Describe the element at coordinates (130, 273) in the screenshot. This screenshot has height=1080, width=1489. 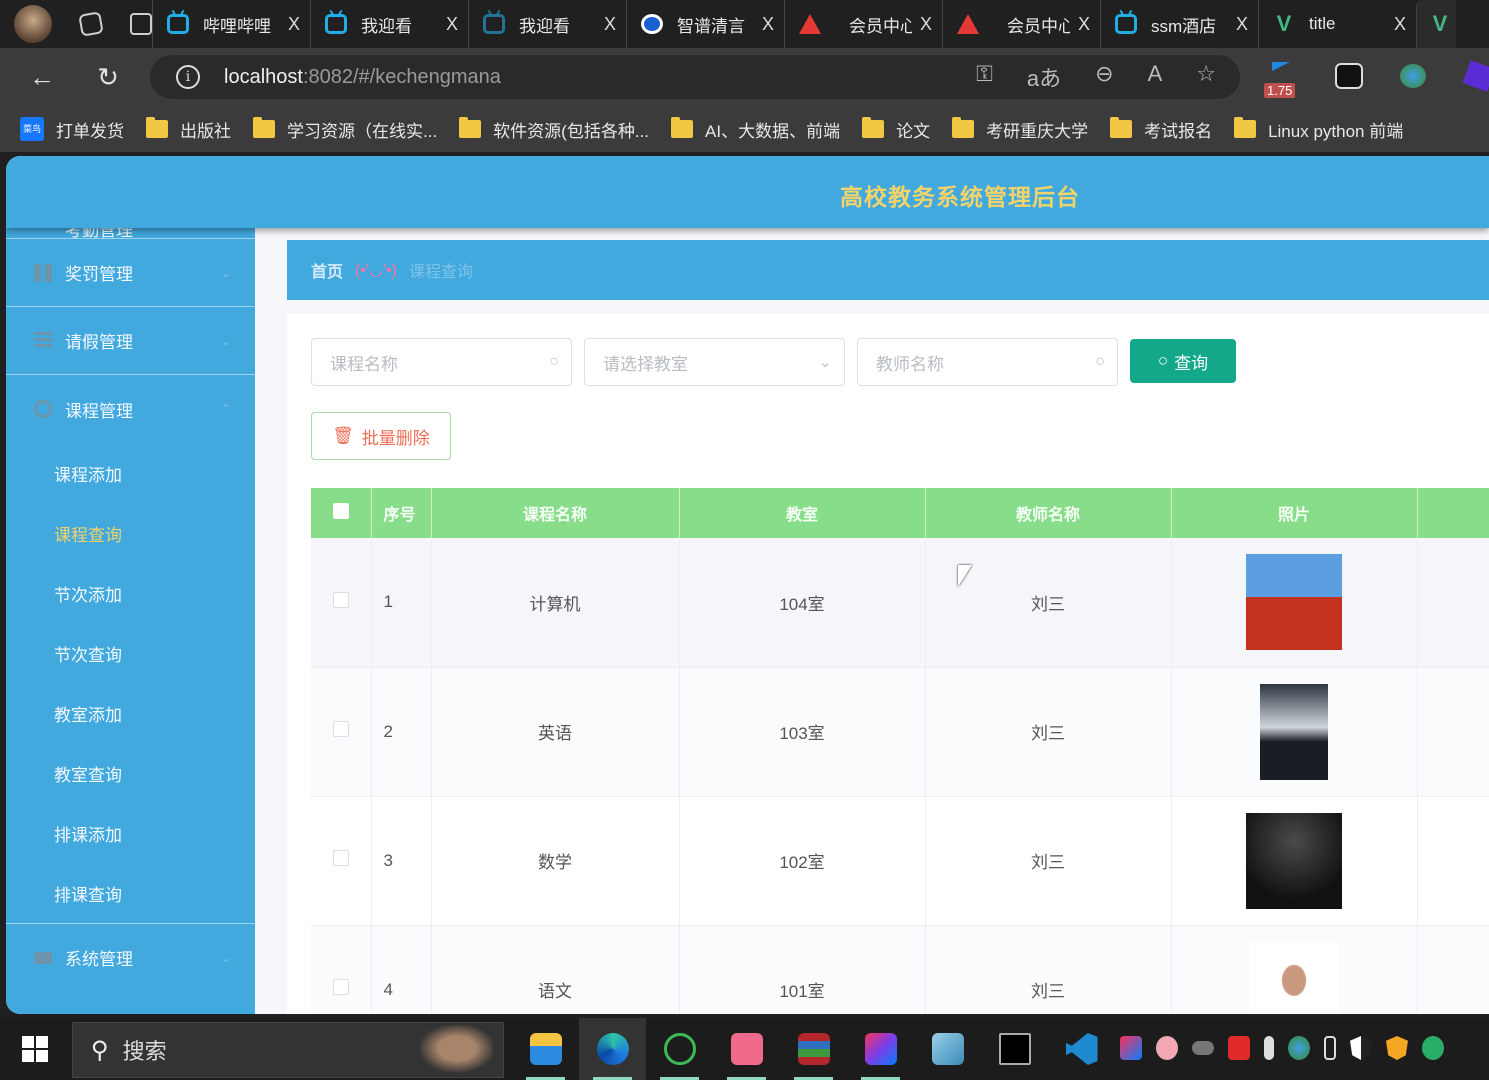
I see `sidebar-item-rewards: 奖罚管理 ⌄` at that location.